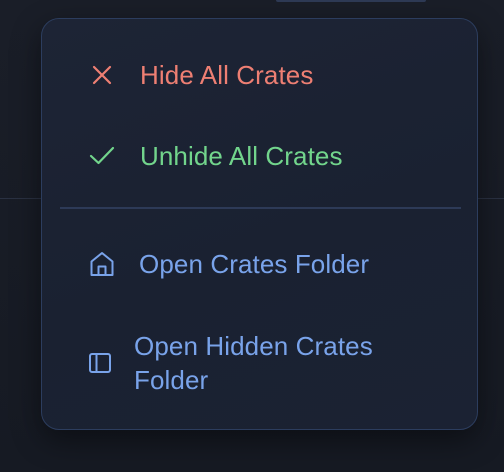 The image size is (504, 472). Describe the element at coordinates (102, 156) in the screenshot. I see `check-icon` at that location.